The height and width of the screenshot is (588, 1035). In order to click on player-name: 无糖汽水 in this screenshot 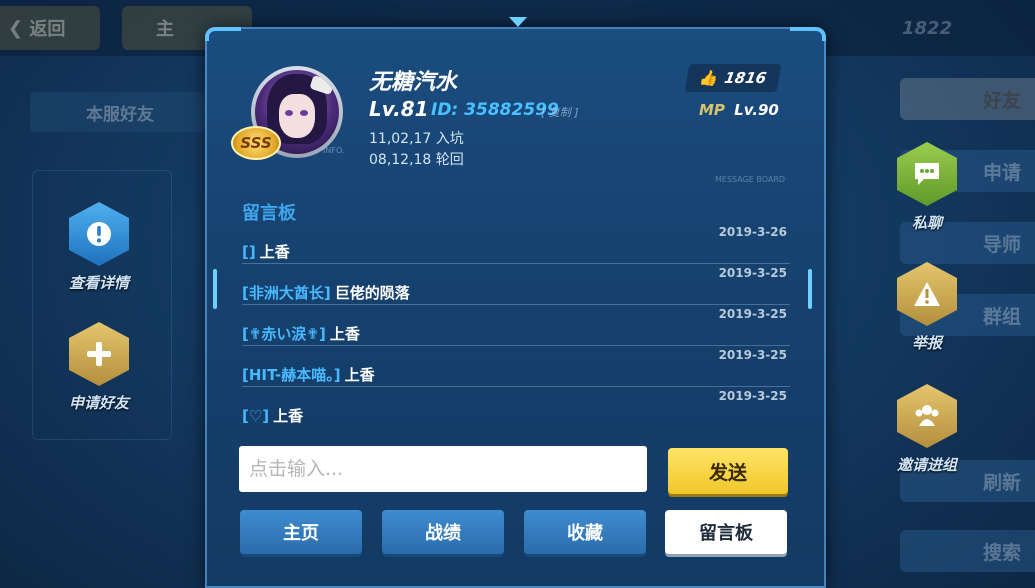, I will do `click(413, 82)`.